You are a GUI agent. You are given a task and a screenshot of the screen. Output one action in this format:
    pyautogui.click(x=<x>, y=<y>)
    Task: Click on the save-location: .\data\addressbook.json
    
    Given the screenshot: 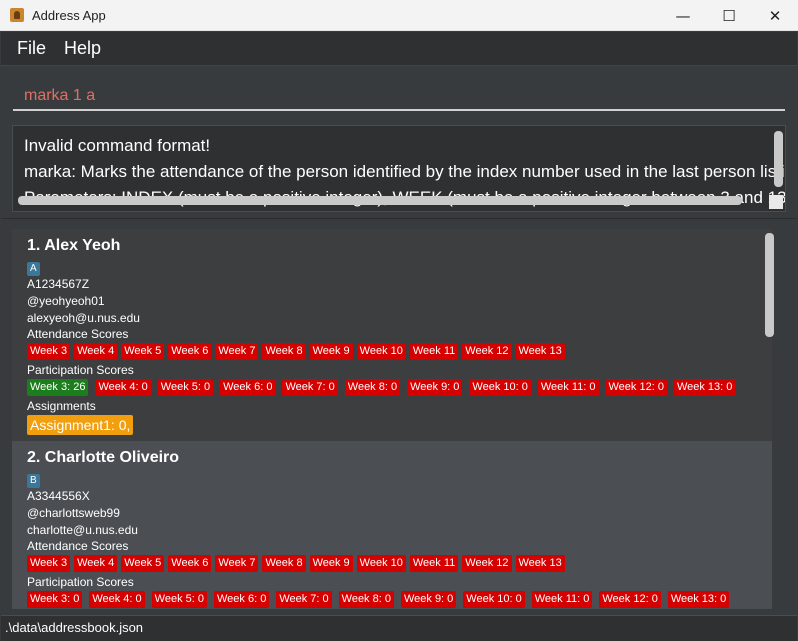 What is the action you would take?
    pyautogui.click(x=74, y=627)
    